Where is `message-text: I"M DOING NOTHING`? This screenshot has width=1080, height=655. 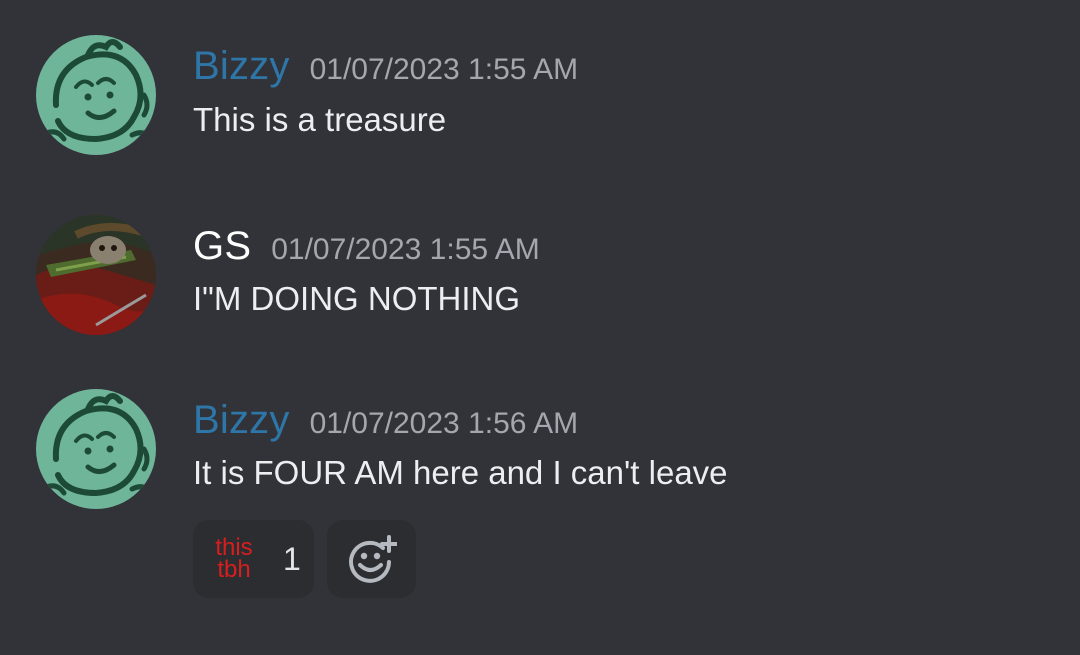
message-text: I"M DOING NOTHING is located at coordinates (357, 298).